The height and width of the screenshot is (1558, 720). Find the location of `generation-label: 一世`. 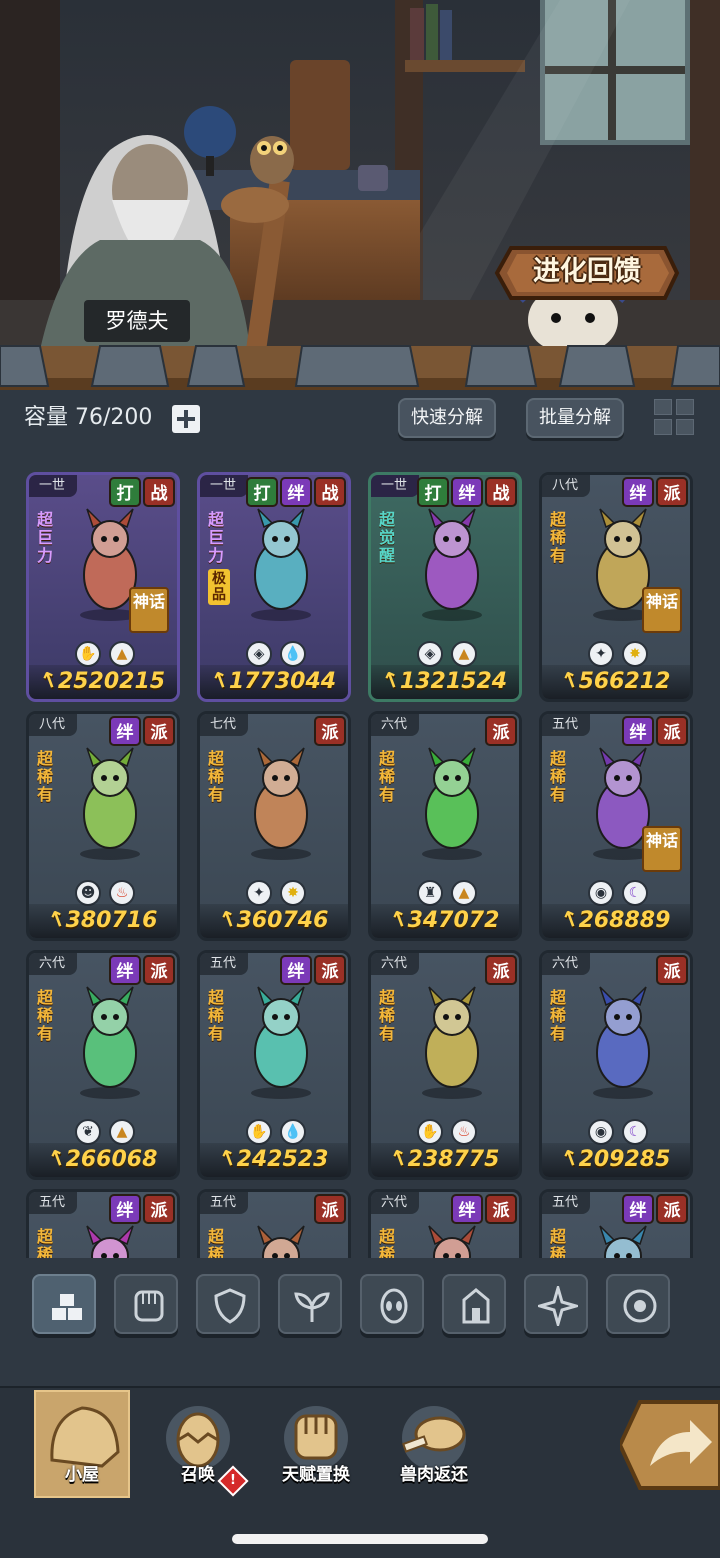

generation-label: 一世 is located at coordinates (224, 486).